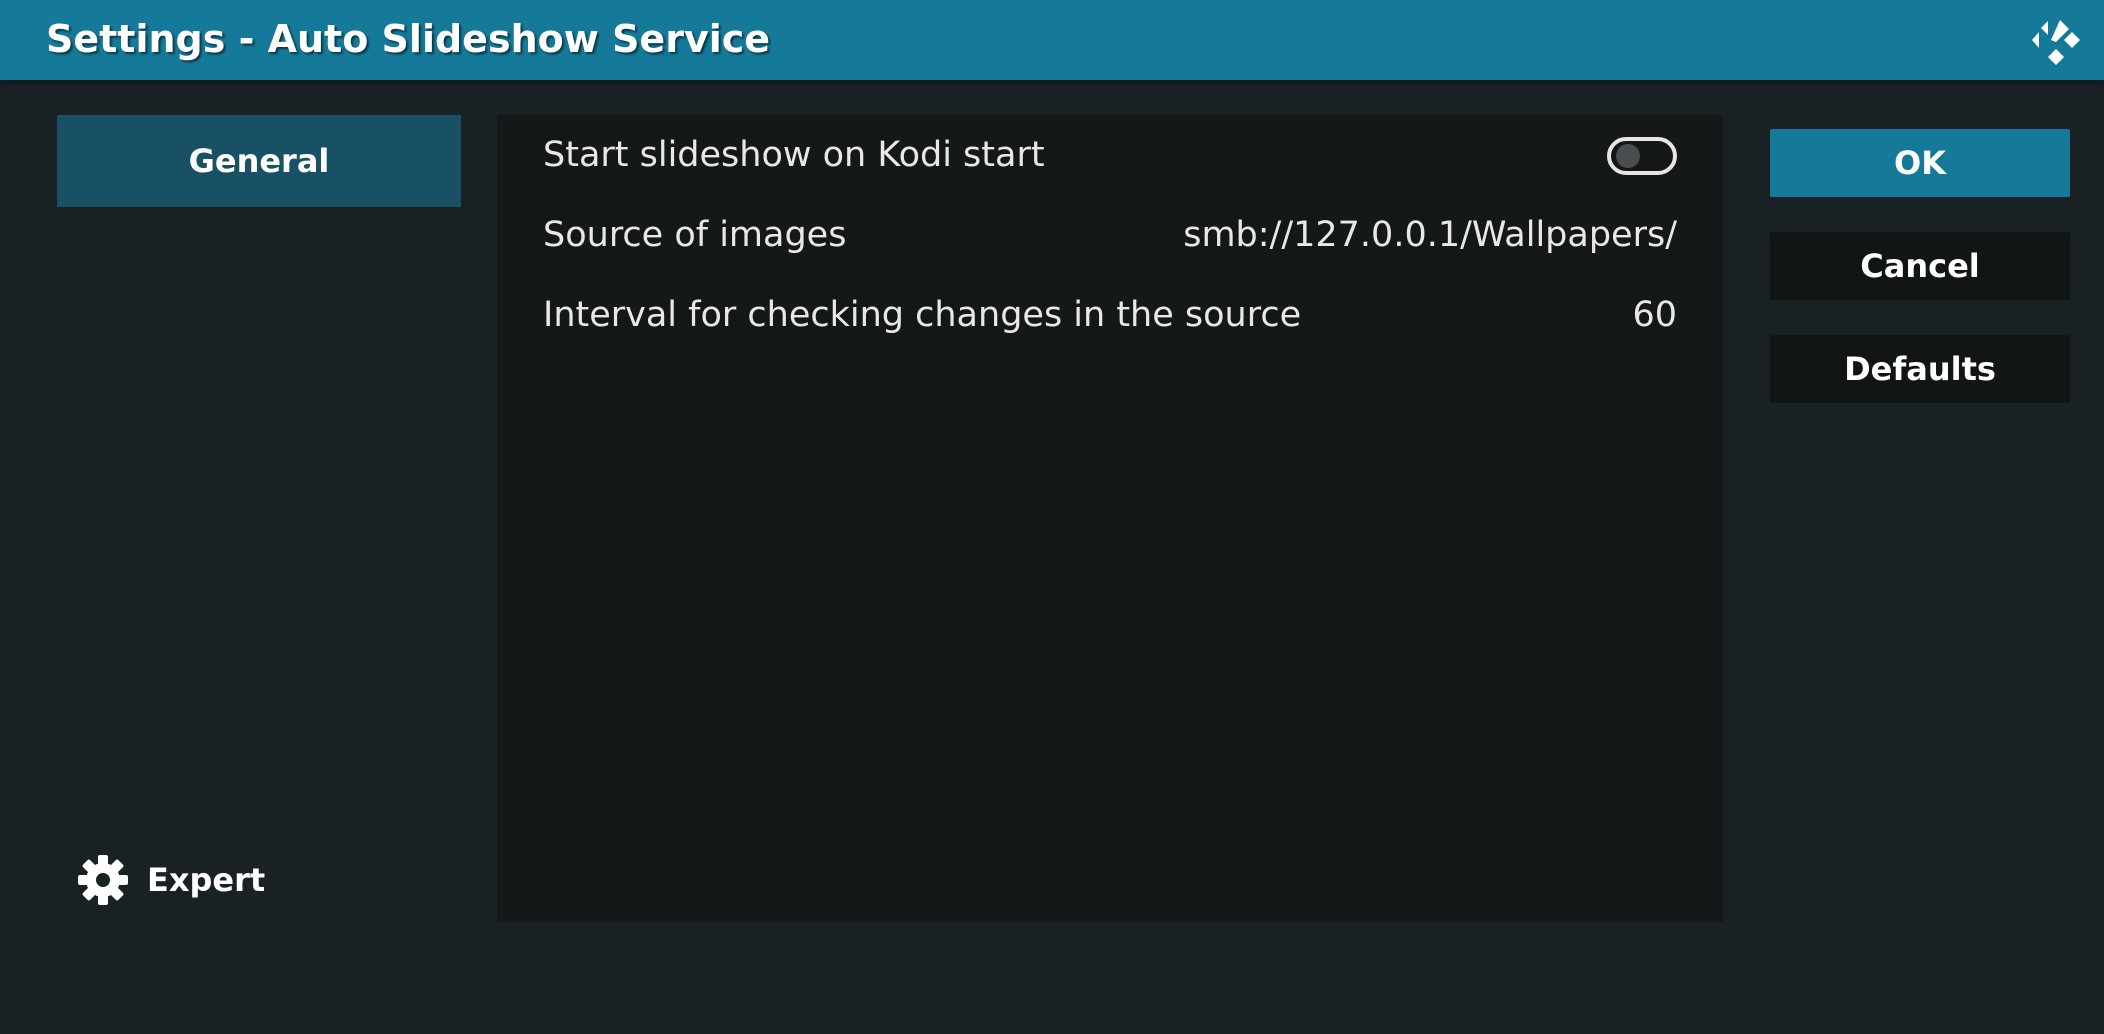 The width and height of the screenshot is (2104, 1034). I want to click on cancel-button-label: Cancel, so click(1920, 266).